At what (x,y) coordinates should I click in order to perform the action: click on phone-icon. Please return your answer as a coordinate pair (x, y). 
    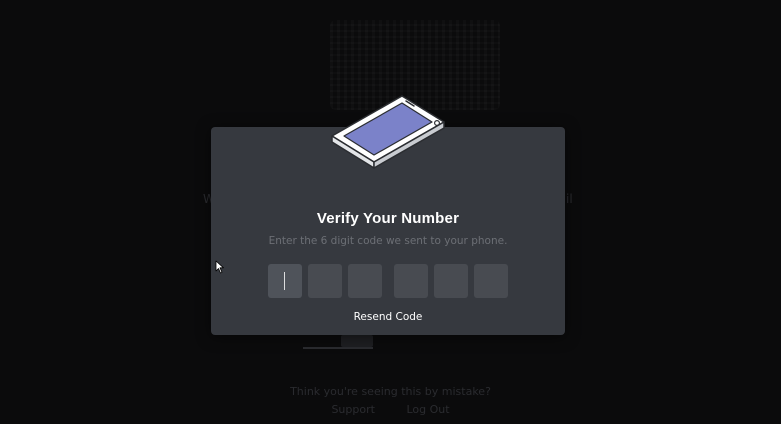
    Looking at the image, I should click on (388, 132).